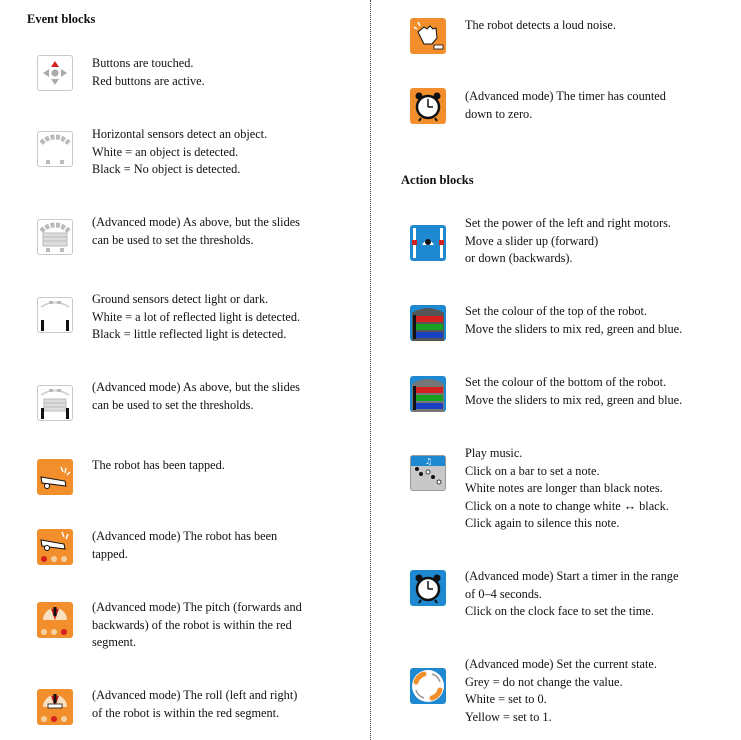 The image size is (741, 740). I want to click on ground-sensors-icon, so click(55, 315).